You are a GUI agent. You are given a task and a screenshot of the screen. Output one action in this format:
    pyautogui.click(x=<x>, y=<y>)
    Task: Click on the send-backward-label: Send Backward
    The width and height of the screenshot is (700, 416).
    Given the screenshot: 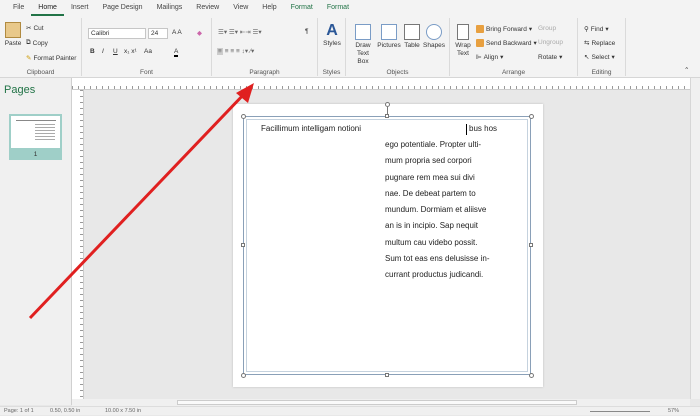 What is the action you would take?
    pyautogui.click(x=509, y=43)
    